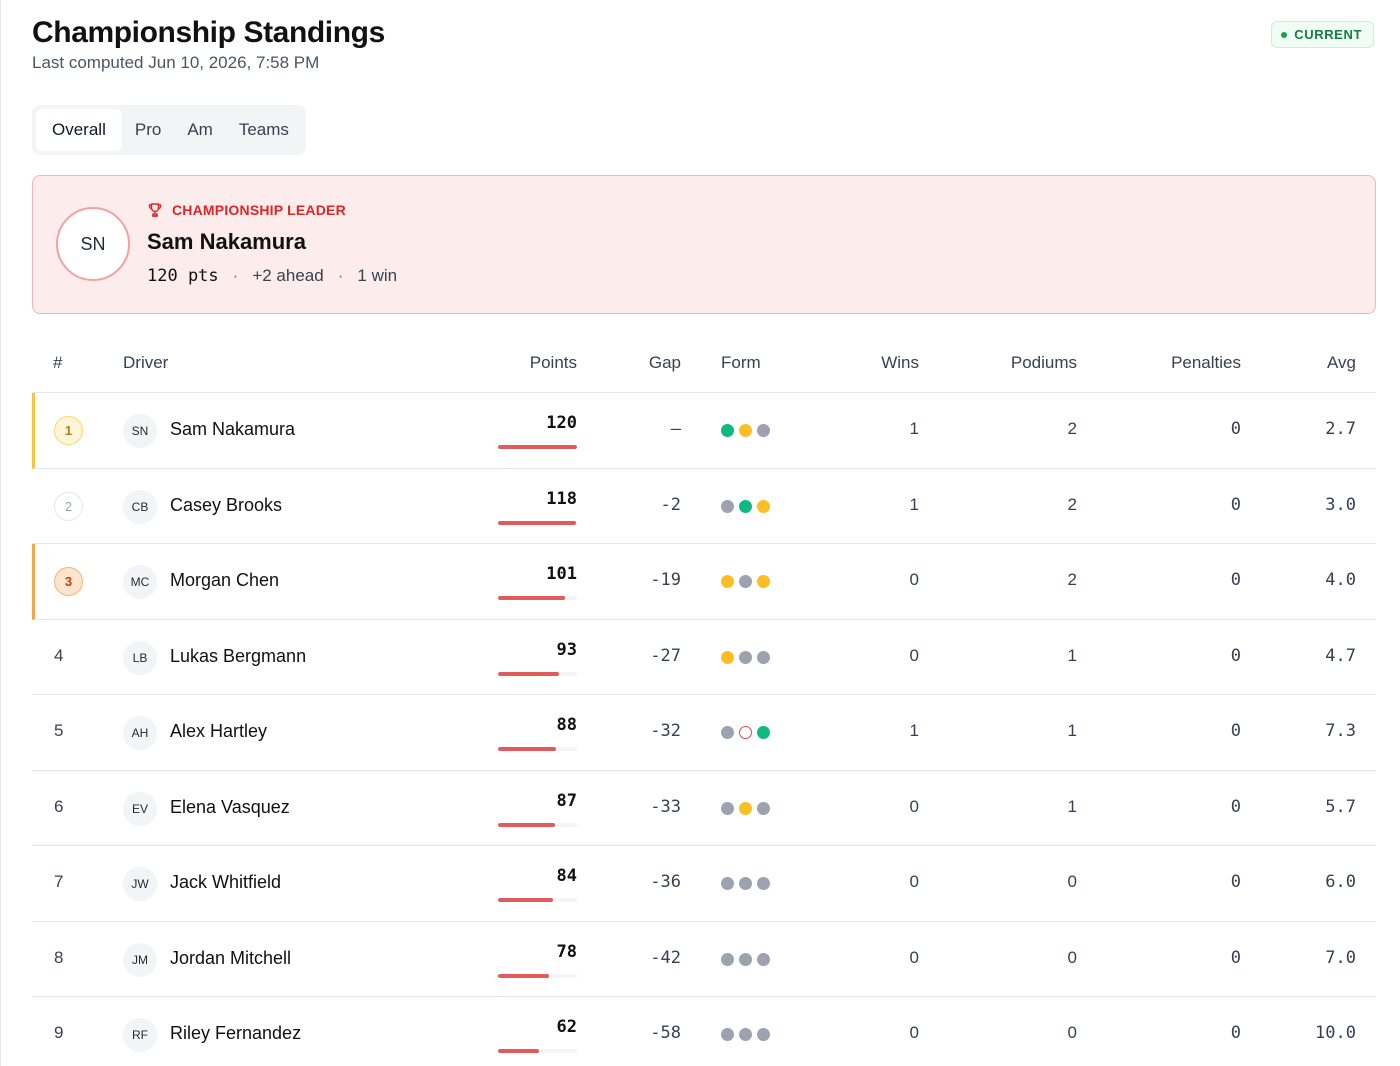  What do you see at coordinates (670, 504) in the screenshot?
I see `gap-value: -2` at bounding box center [670, 504].